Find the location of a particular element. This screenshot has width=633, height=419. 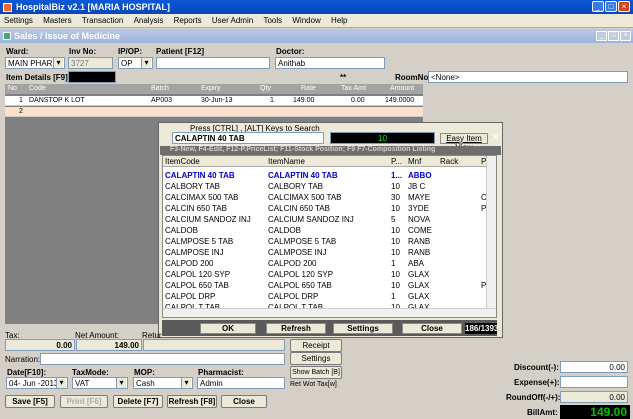

list-item: CALBORY TAB CALBORY TAB 10 JB C is located at coordinates (323, 186).